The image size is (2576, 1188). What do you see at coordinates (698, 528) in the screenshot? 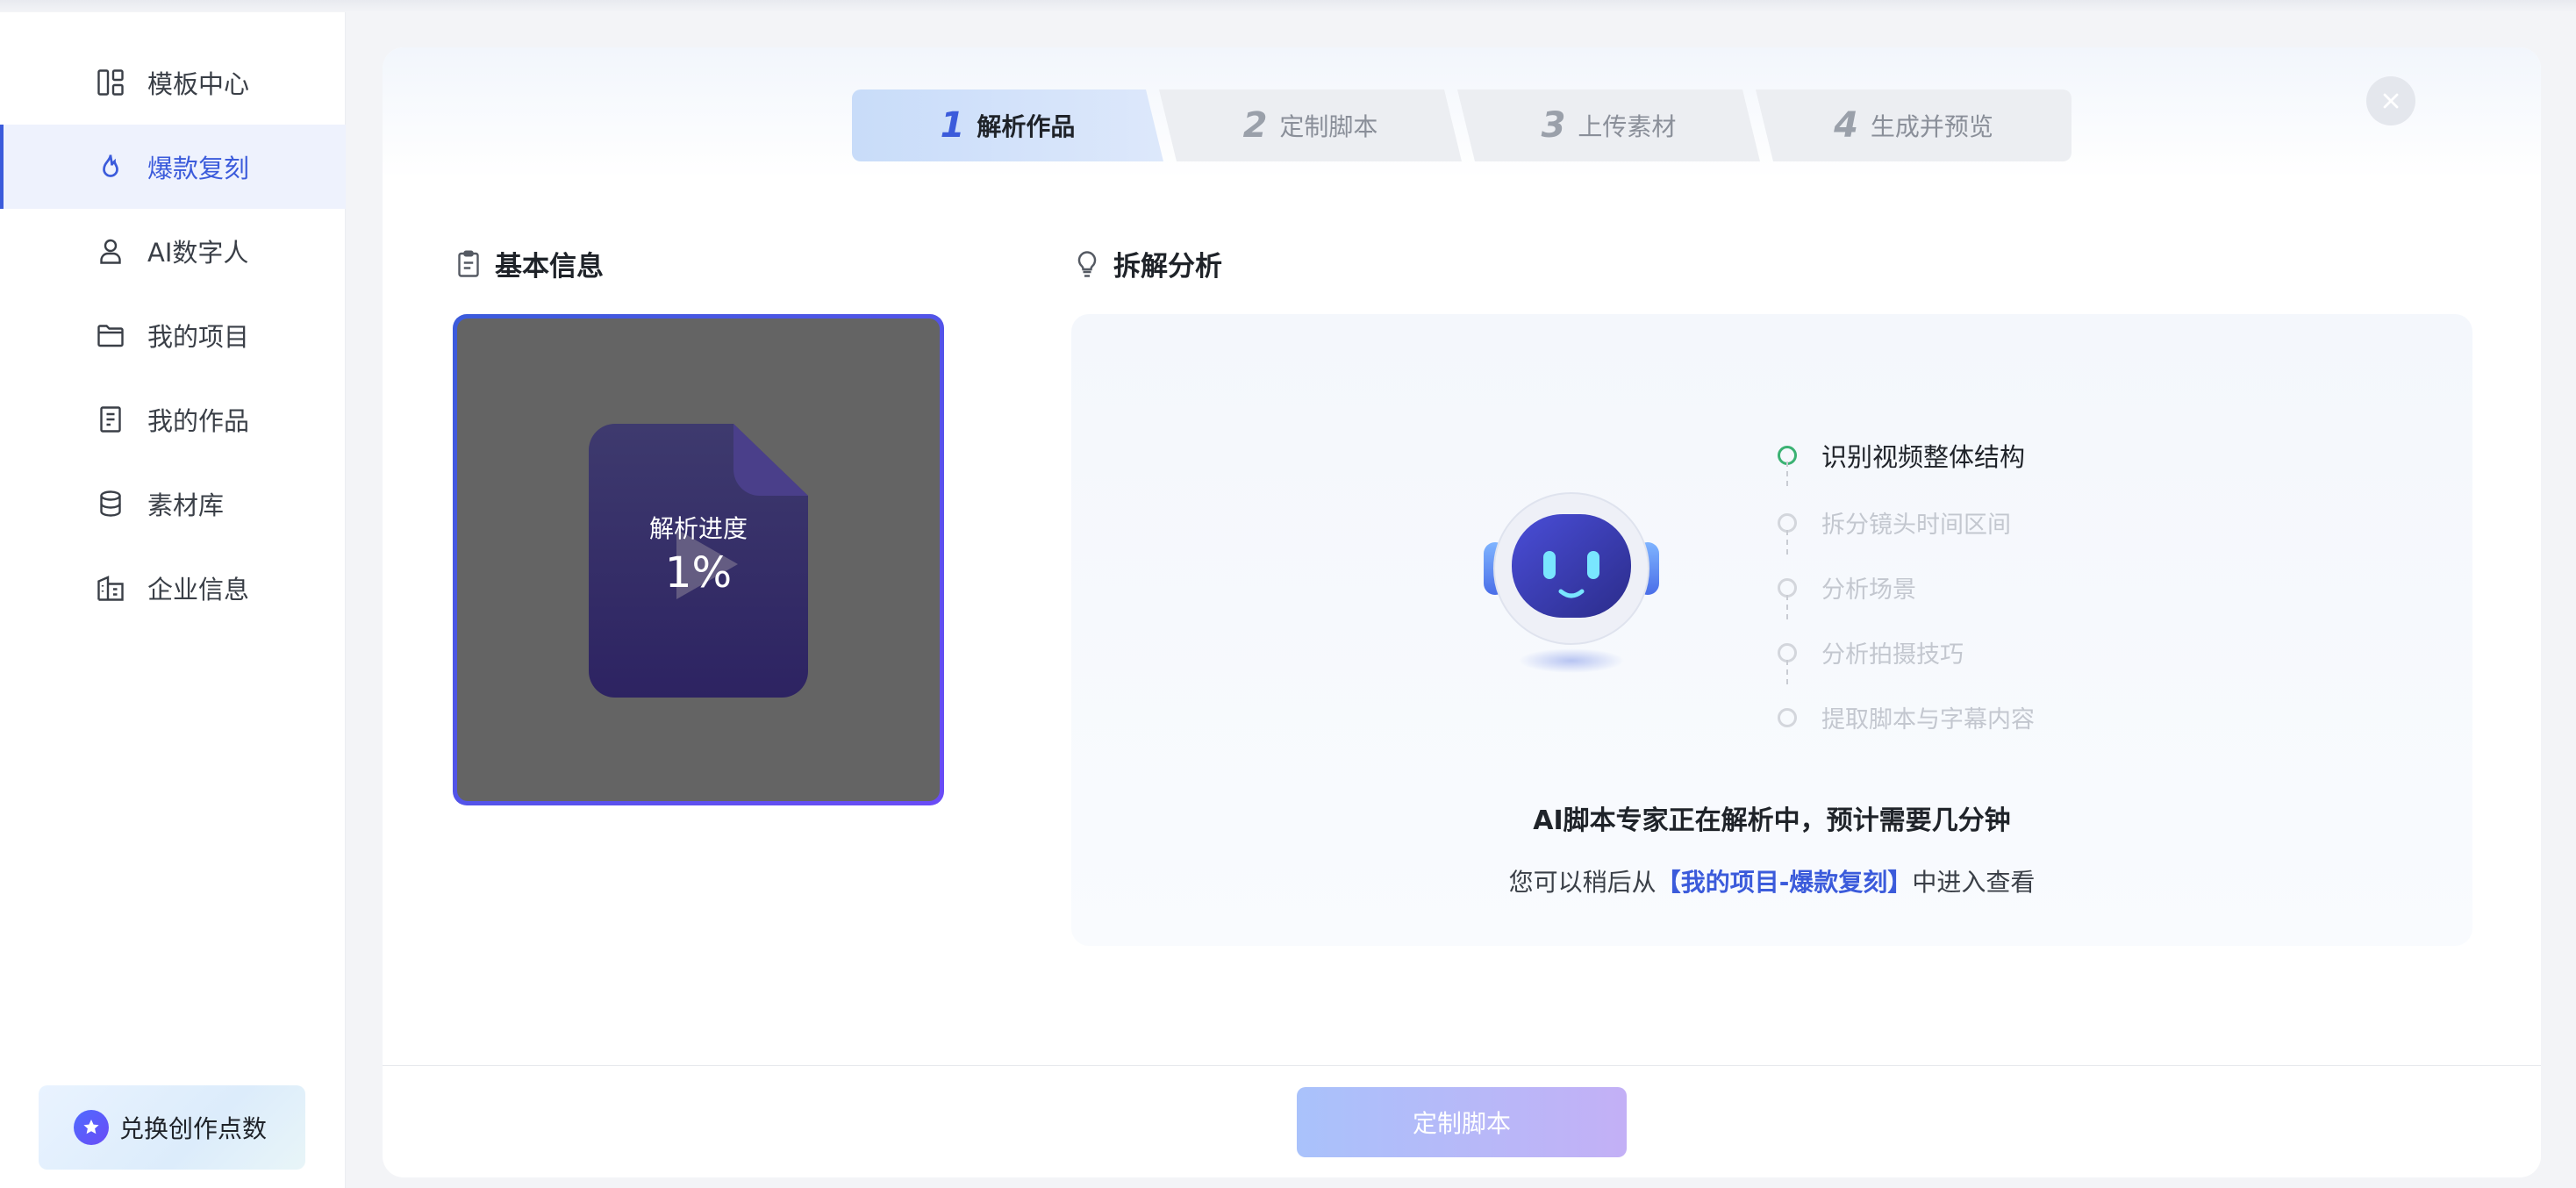
I see `progress-label: 解析进度` at bounding box center [698, 528].